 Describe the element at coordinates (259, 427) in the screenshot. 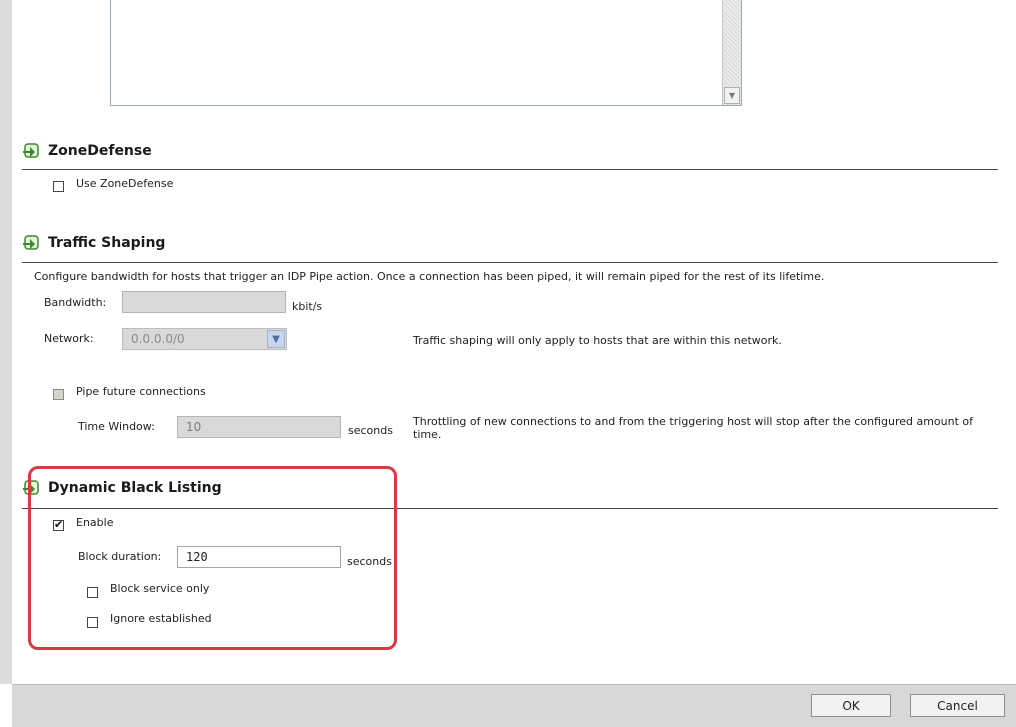

I see `time-window-input: 10` at that location.